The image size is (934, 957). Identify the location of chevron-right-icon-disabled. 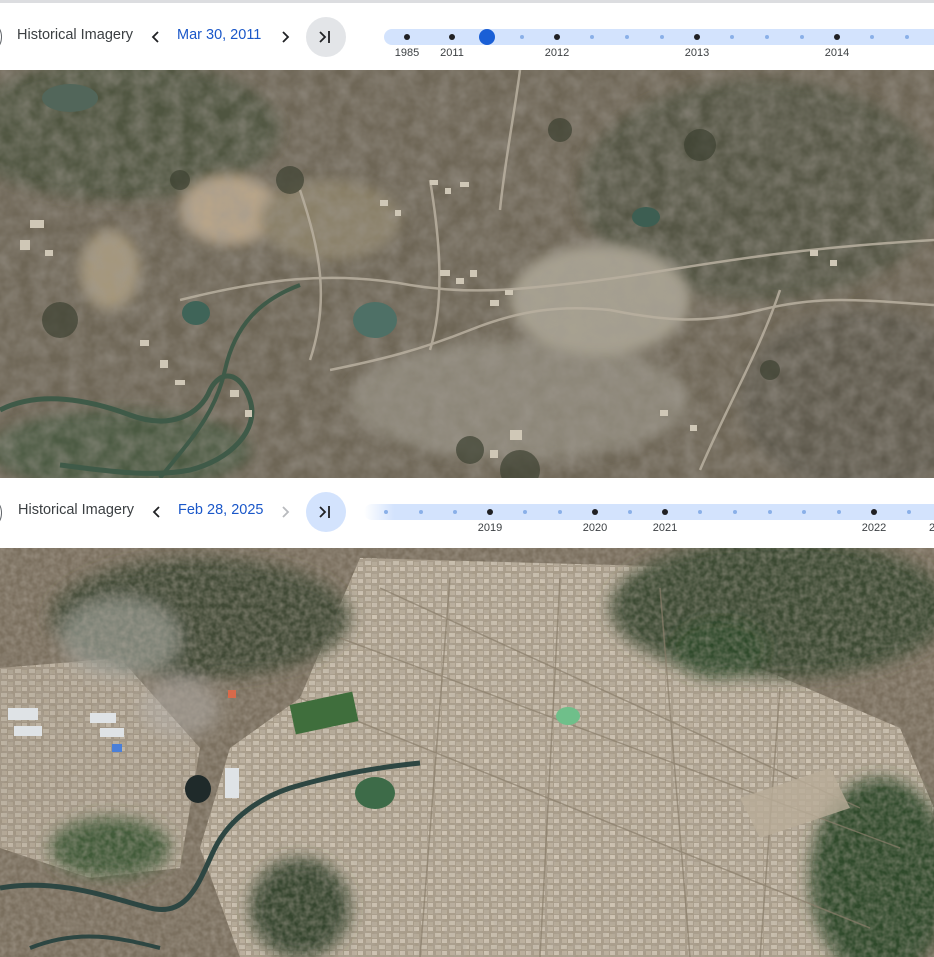
(286, 512).